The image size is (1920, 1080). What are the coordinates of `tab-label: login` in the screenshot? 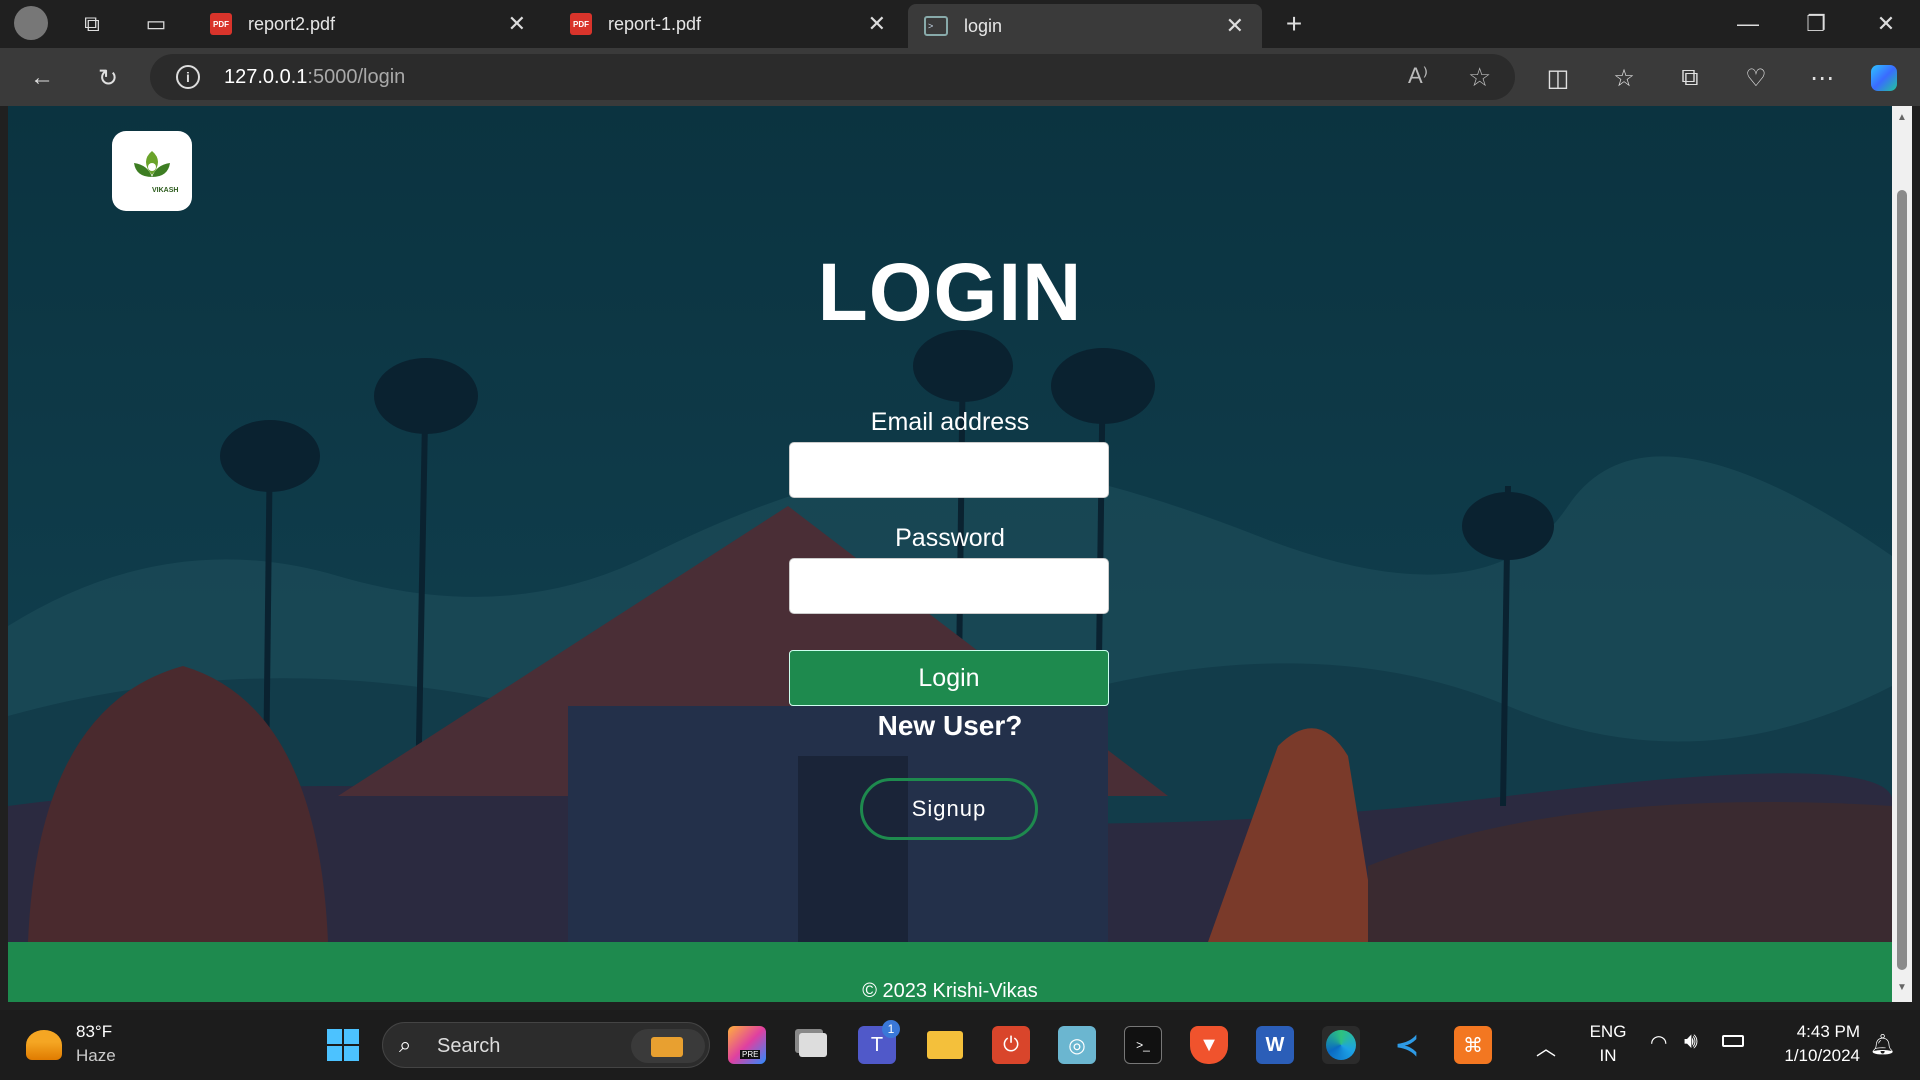 It's located at (983, 25).